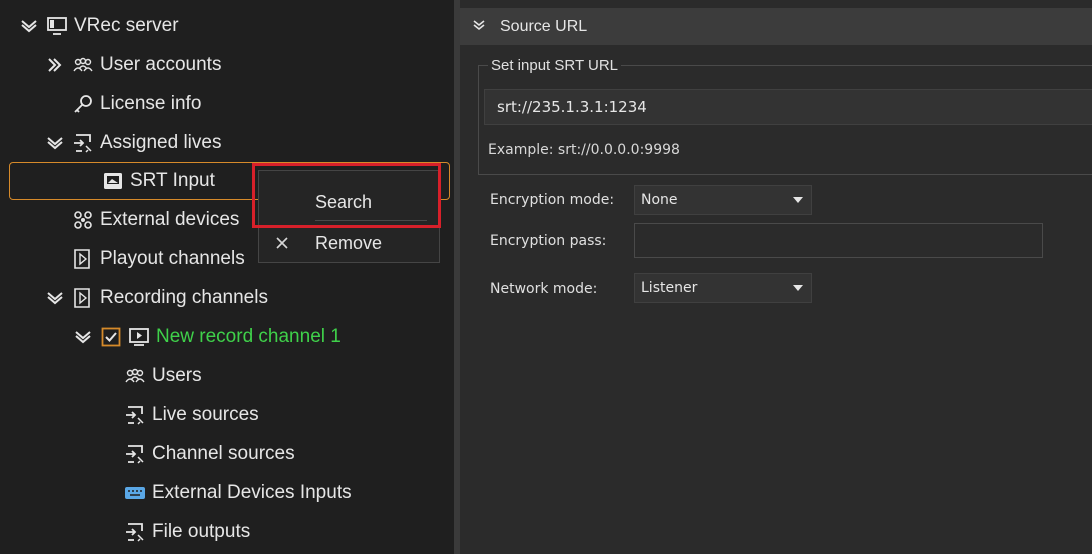 This screenshot has width=1092, height=554. I want to click on tree-item-label: External Devices Inputs, so click(252, 492).